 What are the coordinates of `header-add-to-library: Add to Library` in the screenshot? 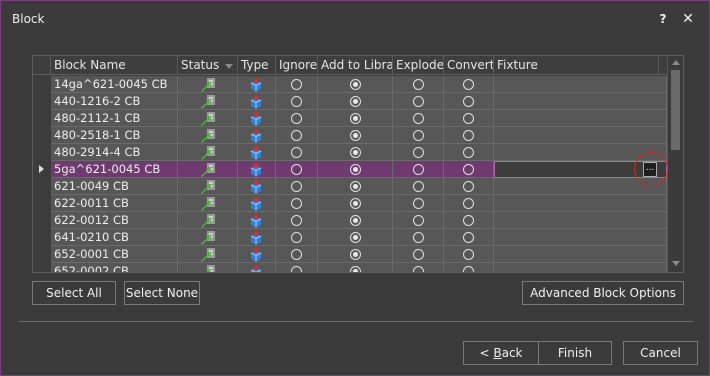 It's located at (355, 65).